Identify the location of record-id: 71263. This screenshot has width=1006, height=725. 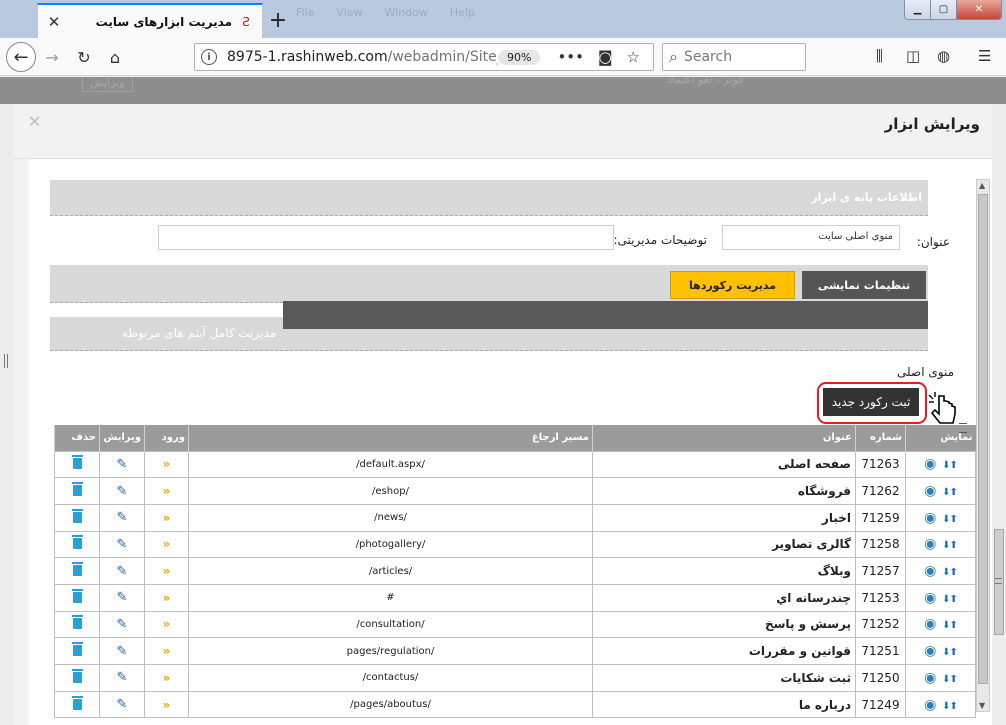
(880, 464).